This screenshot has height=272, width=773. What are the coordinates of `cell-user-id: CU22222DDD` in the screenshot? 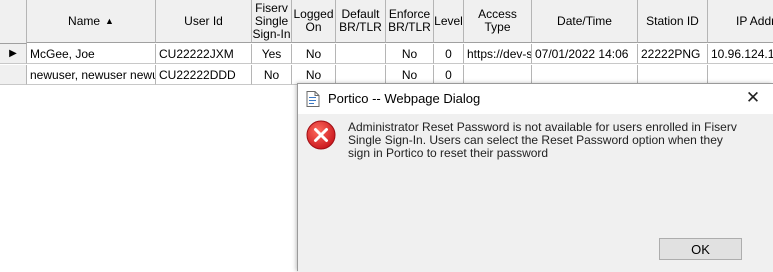 It's located at (204, 75).